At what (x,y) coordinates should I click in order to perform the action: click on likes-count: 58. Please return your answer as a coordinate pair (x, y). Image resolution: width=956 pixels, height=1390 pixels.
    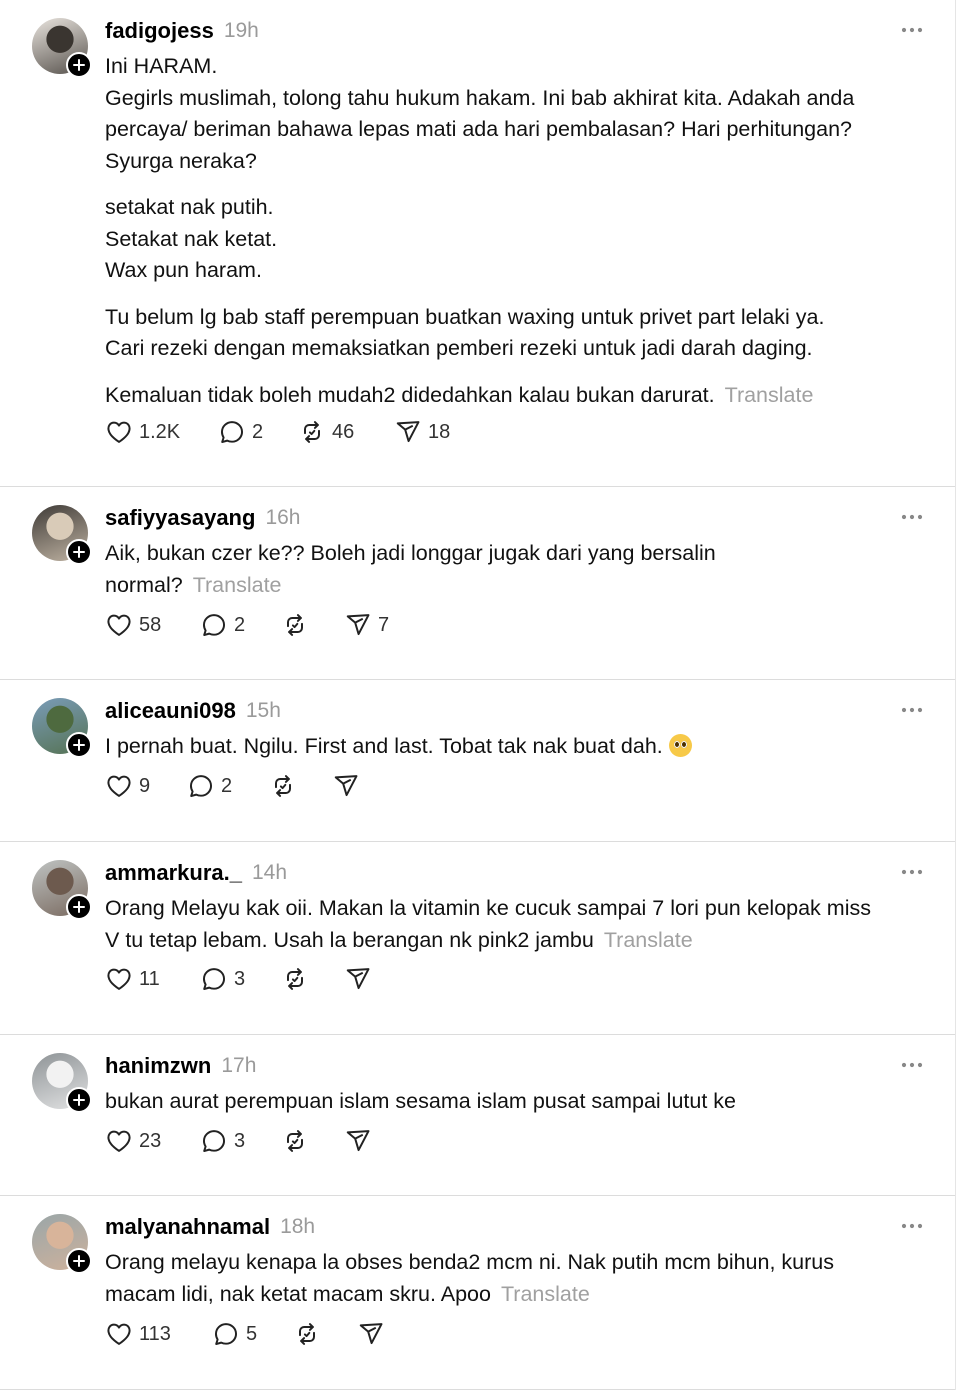
    Looking at the image, I should click on (150, 624).